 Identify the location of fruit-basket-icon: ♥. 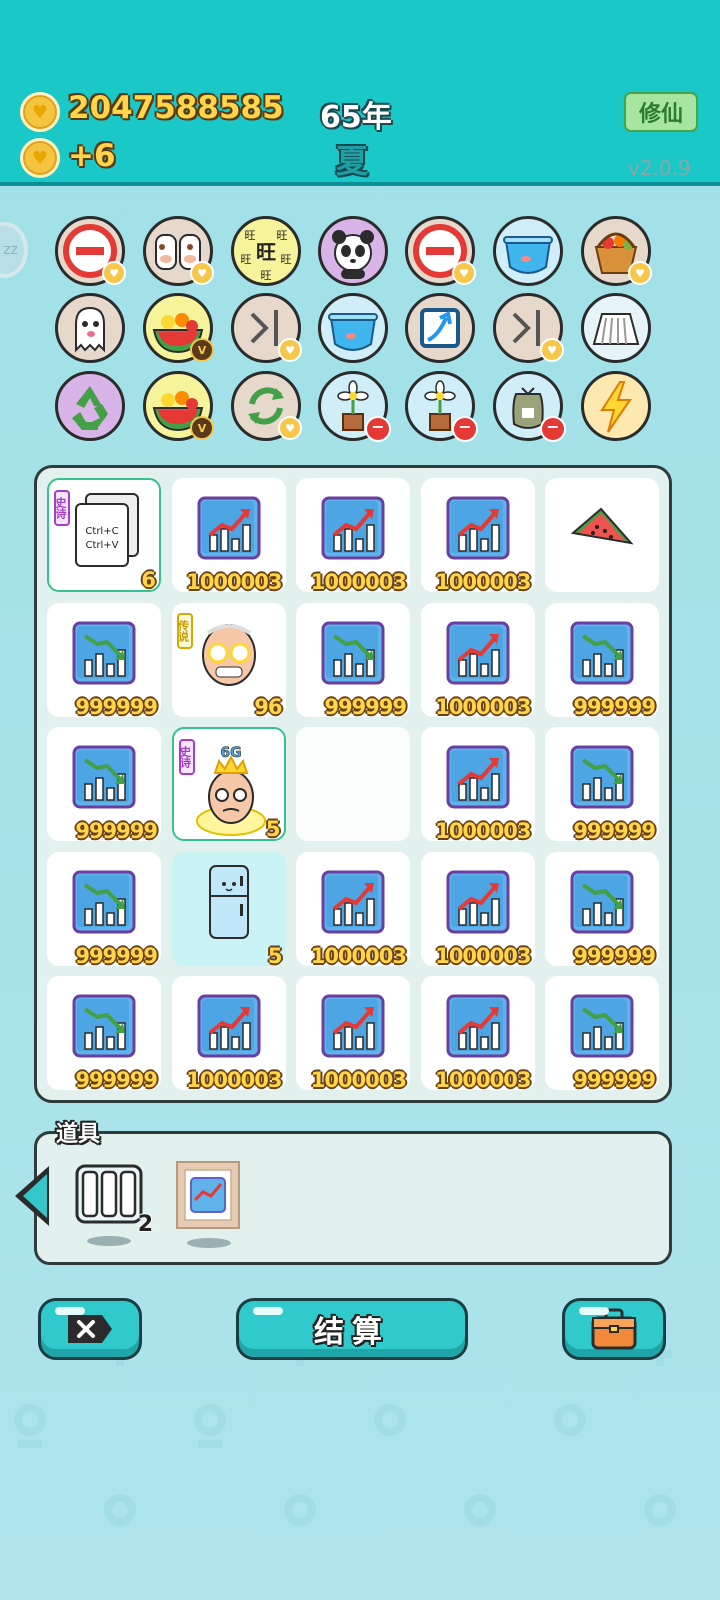
(616, 251).